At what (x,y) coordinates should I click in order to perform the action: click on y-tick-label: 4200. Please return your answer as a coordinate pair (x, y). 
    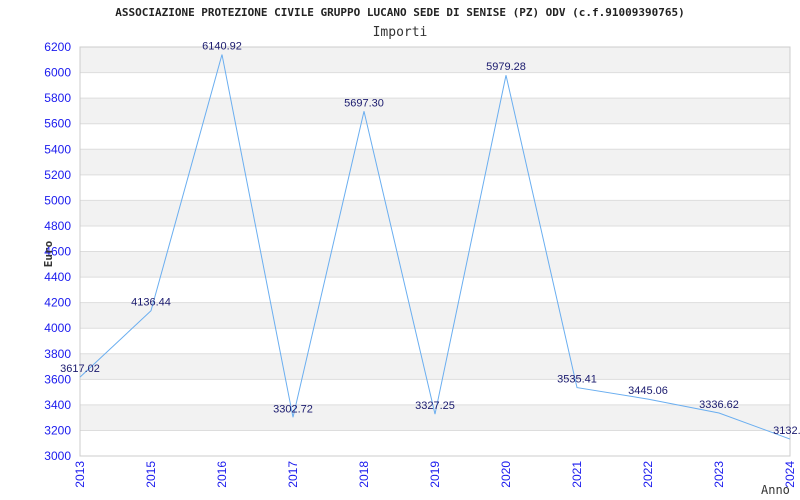
    Looking at the image, I should click on (57, 303).